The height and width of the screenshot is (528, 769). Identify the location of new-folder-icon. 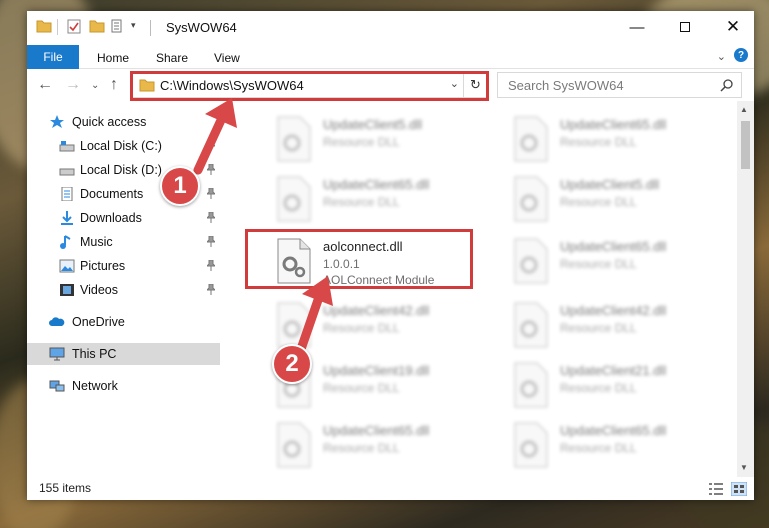
(97, 26).